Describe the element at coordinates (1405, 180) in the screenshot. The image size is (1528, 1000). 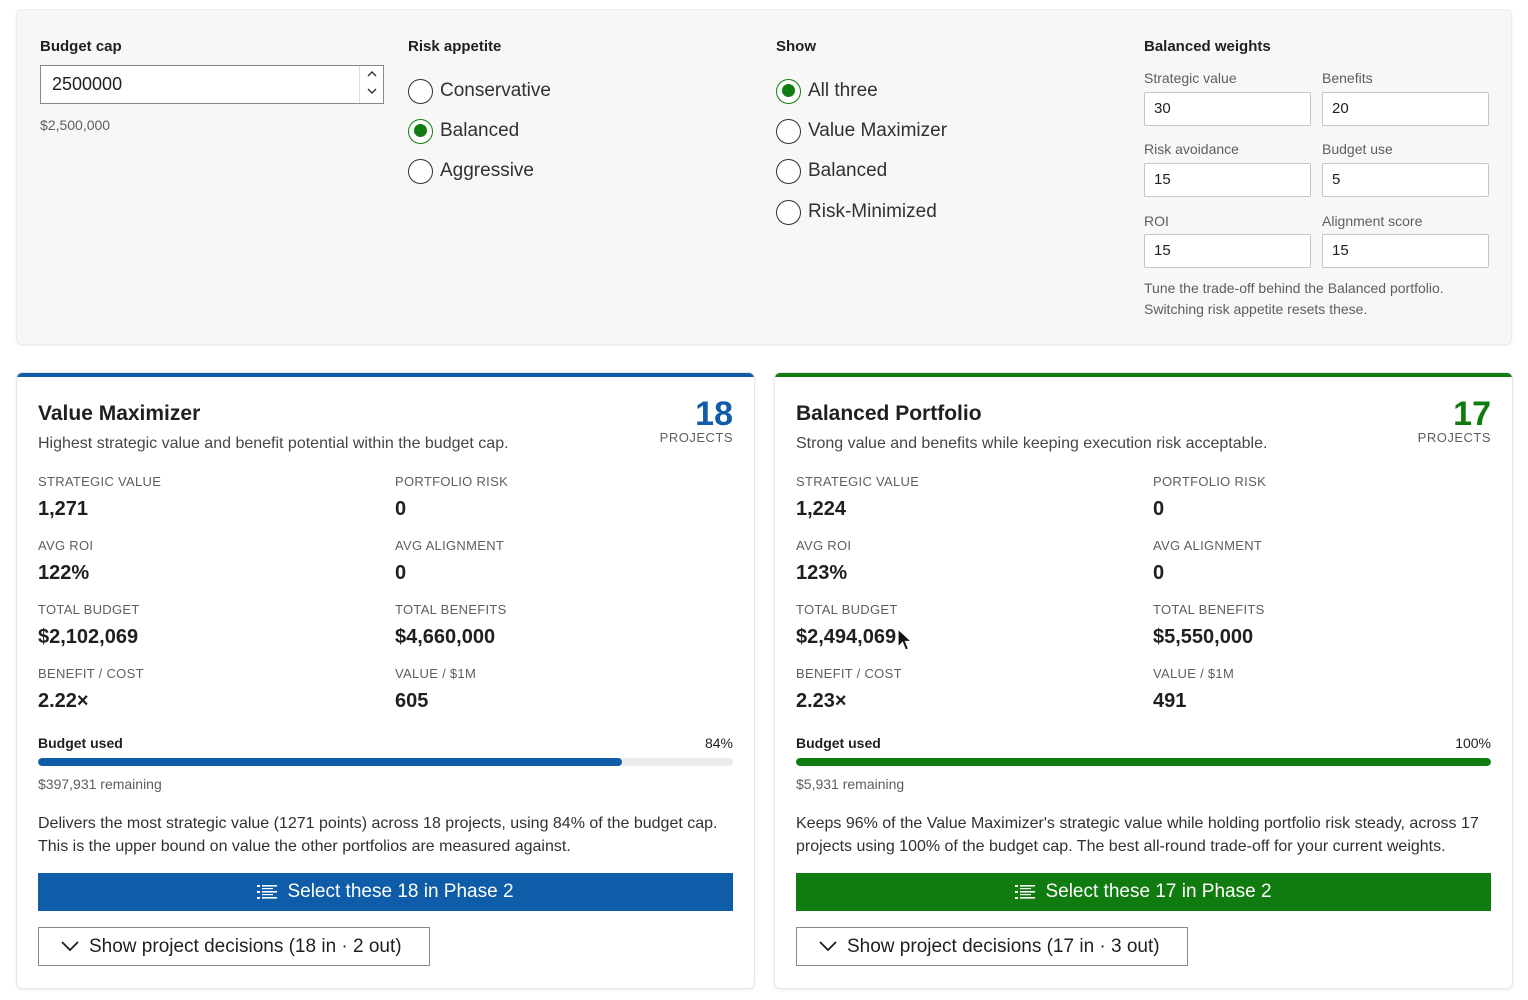
I see `weight-budget-input: 5` at that location.